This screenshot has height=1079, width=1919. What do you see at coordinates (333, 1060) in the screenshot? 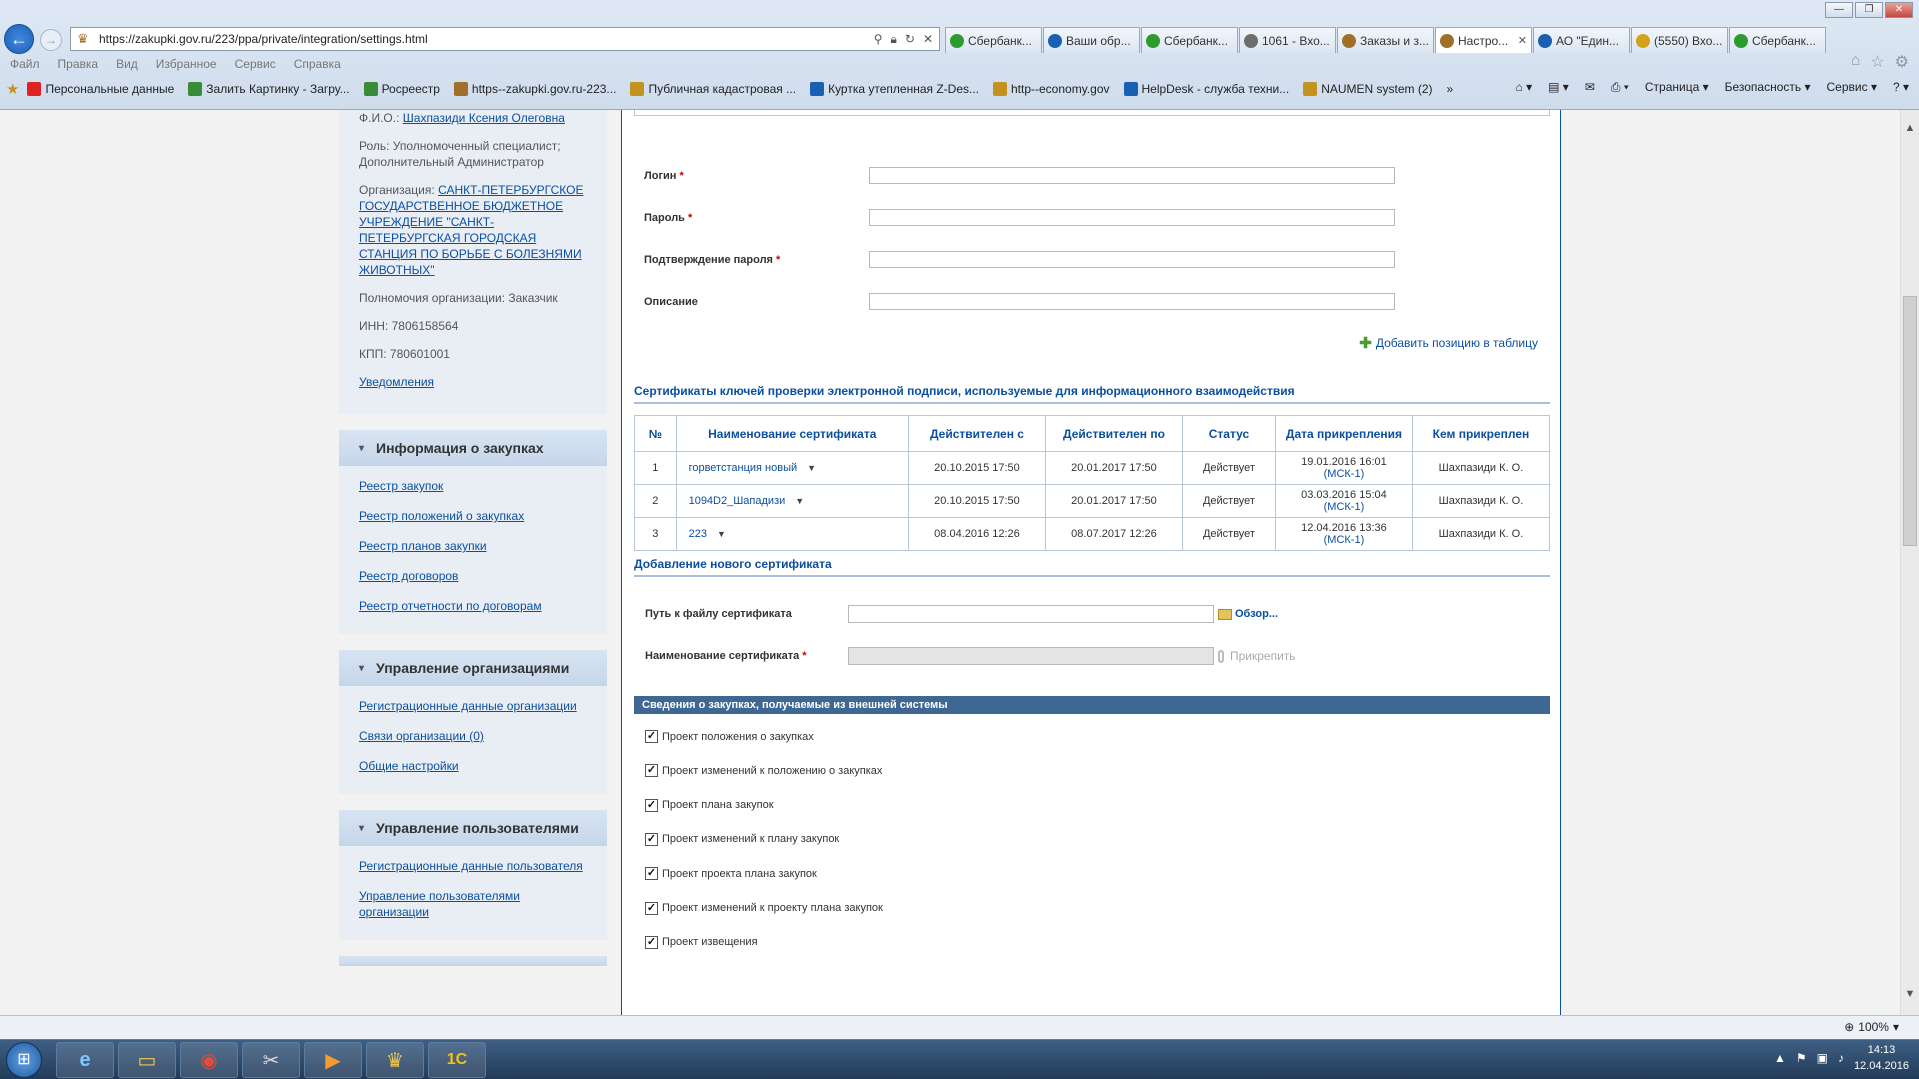
I see `taskbar-media-icon: ▶` at bounding box center [333, 1060].